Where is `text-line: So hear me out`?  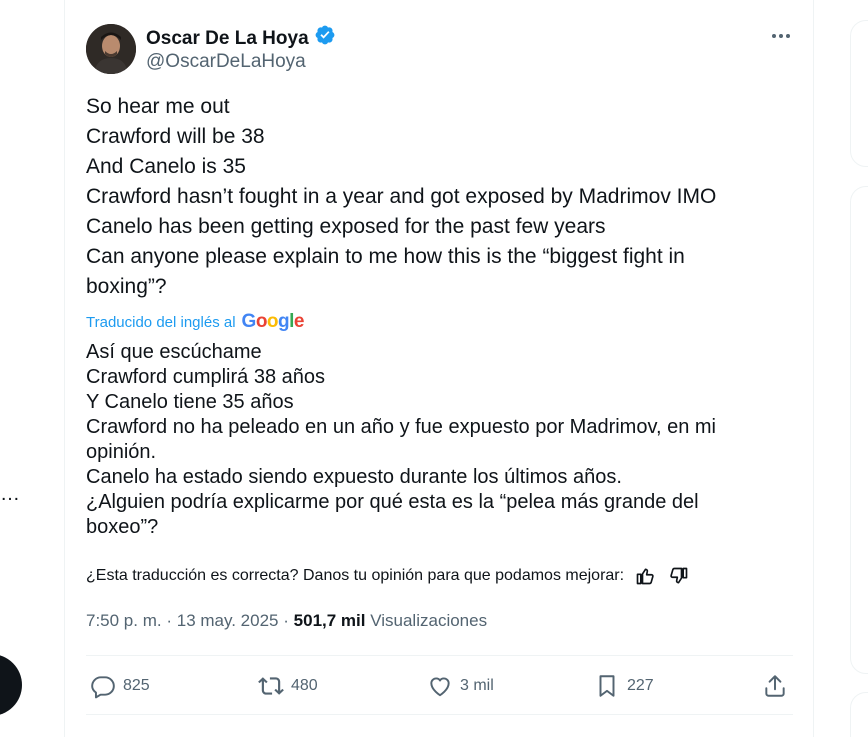 text-line: So hear me out is located at coordinates (158, 106).